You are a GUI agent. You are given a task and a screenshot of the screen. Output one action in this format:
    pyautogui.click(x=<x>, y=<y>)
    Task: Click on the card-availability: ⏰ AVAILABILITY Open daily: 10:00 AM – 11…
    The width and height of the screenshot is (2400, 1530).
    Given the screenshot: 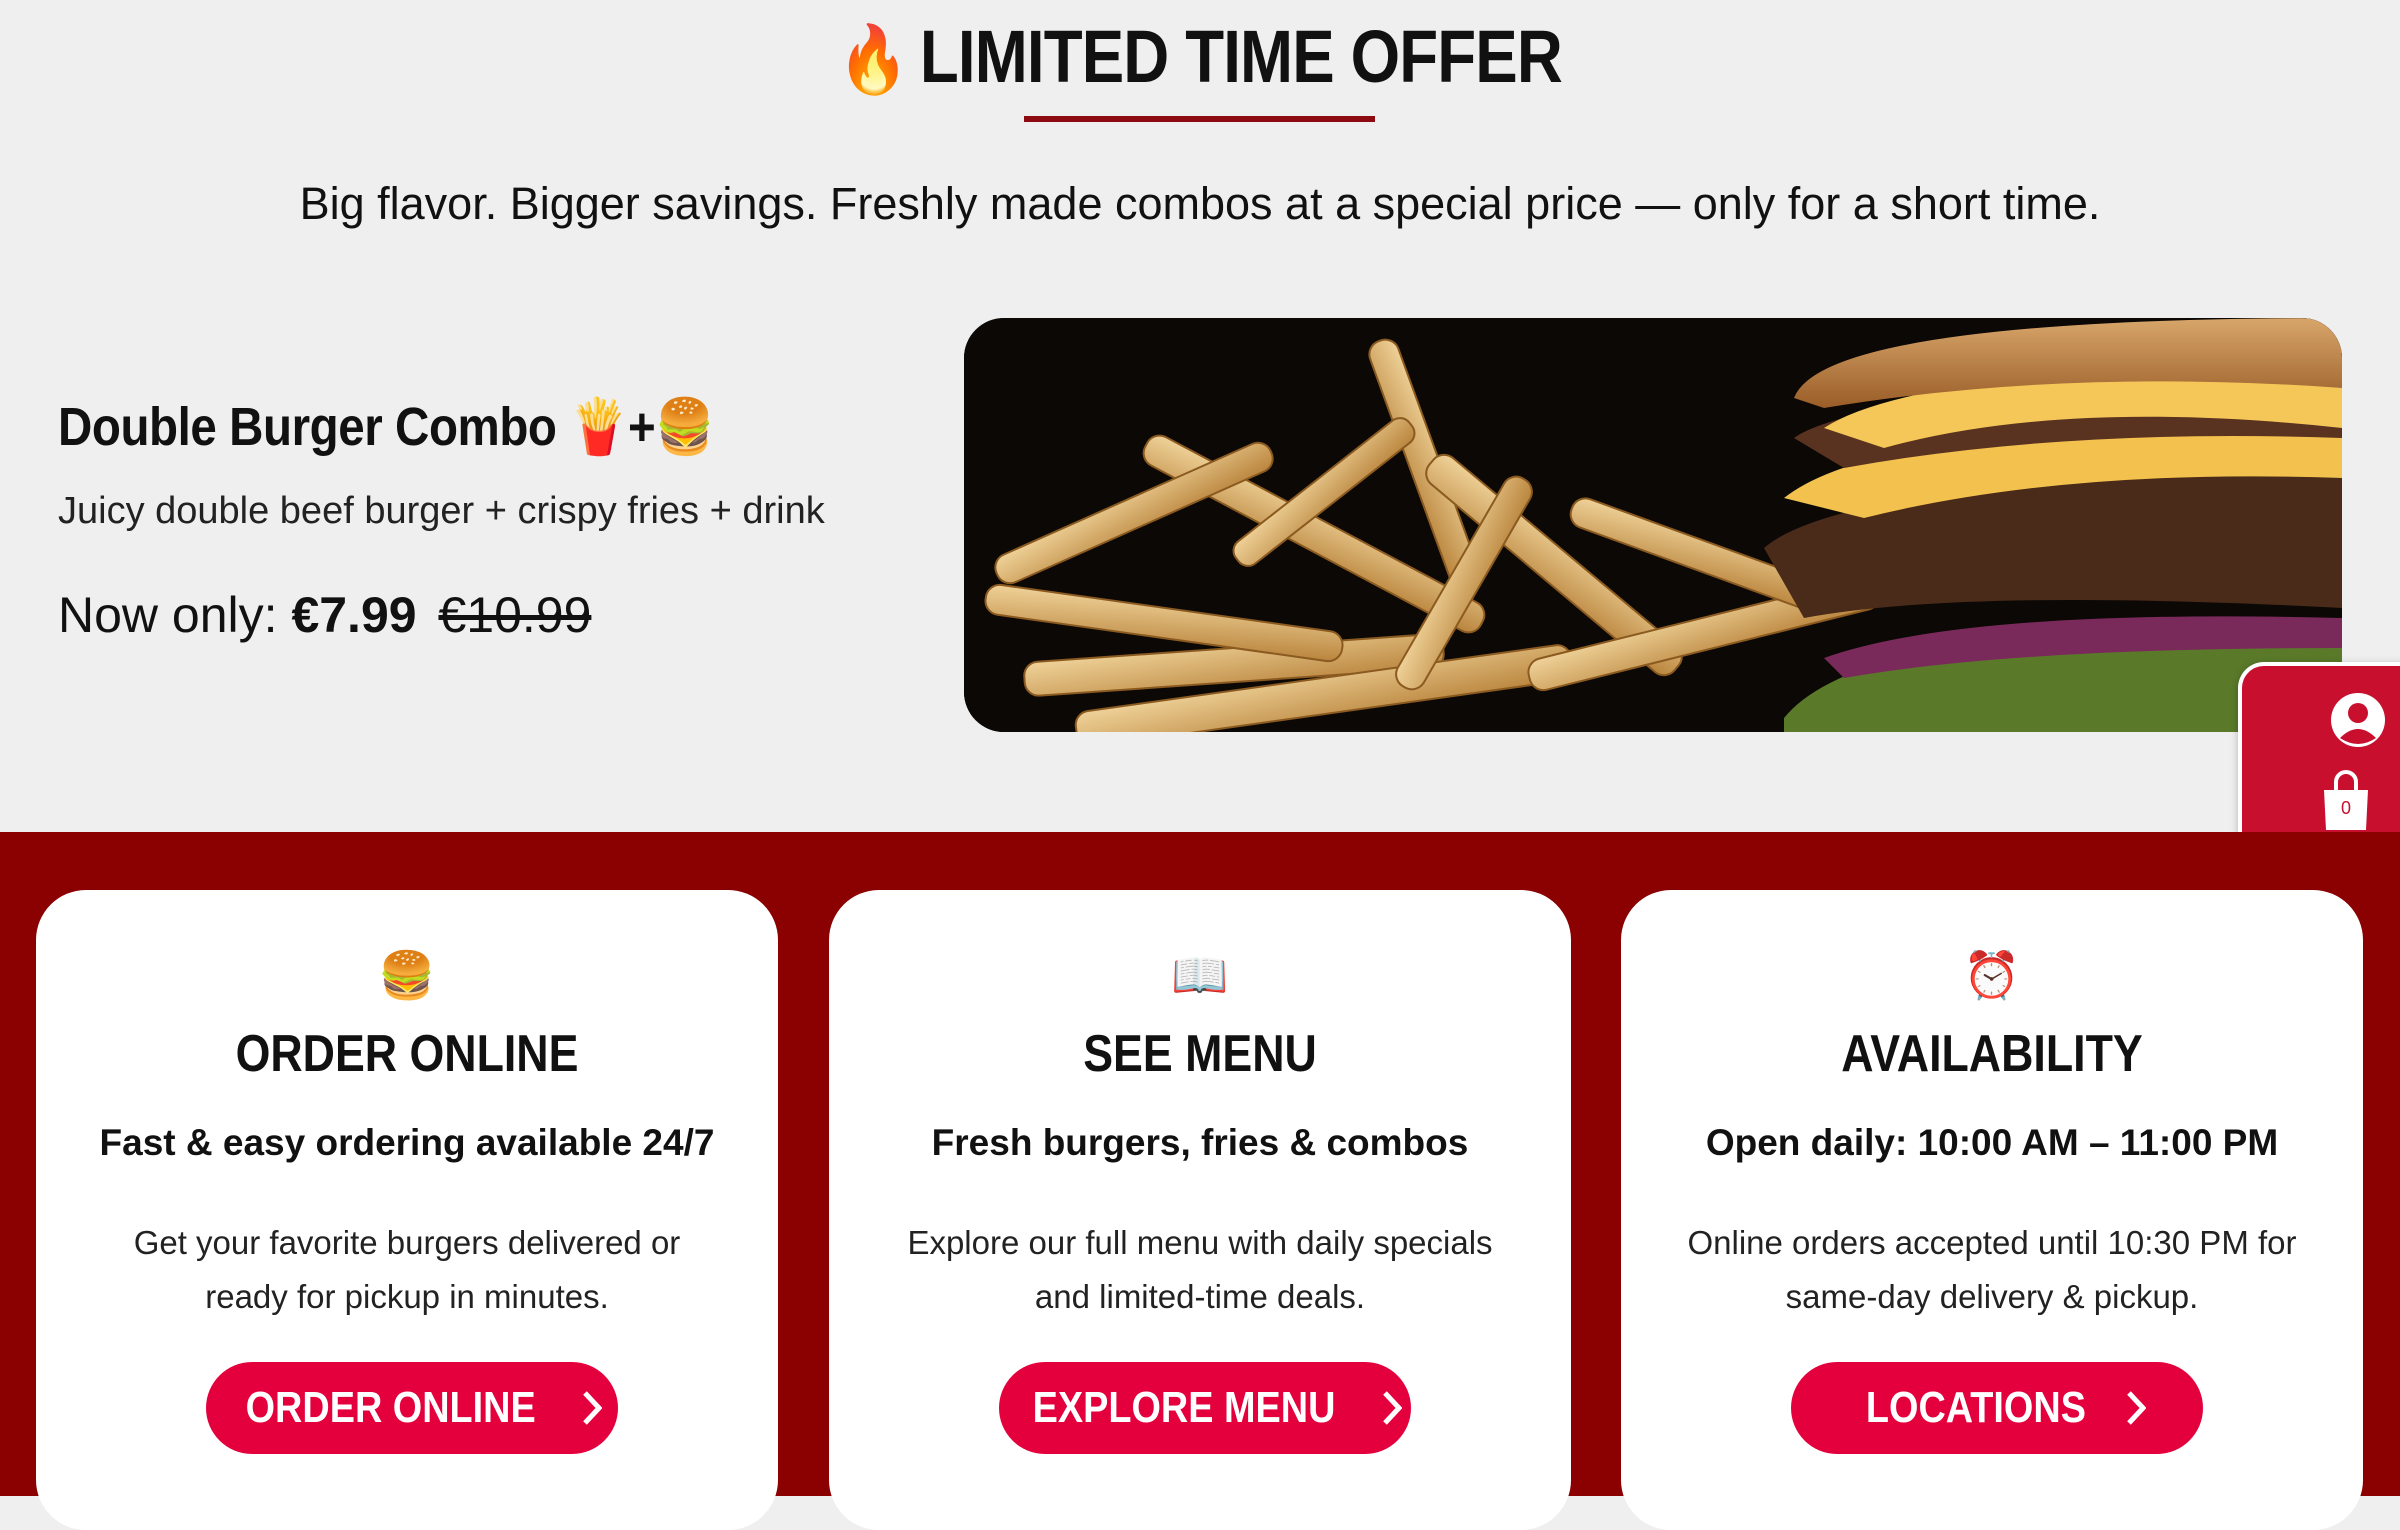 What is the action you would take?
    pyautogui.click(x=1992, y=1210)
    